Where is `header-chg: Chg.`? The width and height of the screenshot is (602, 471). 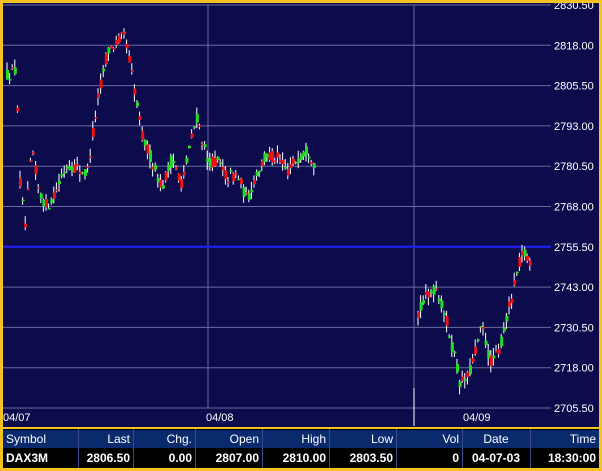 header-chg: Chg. is located at coordinates (179, 439).